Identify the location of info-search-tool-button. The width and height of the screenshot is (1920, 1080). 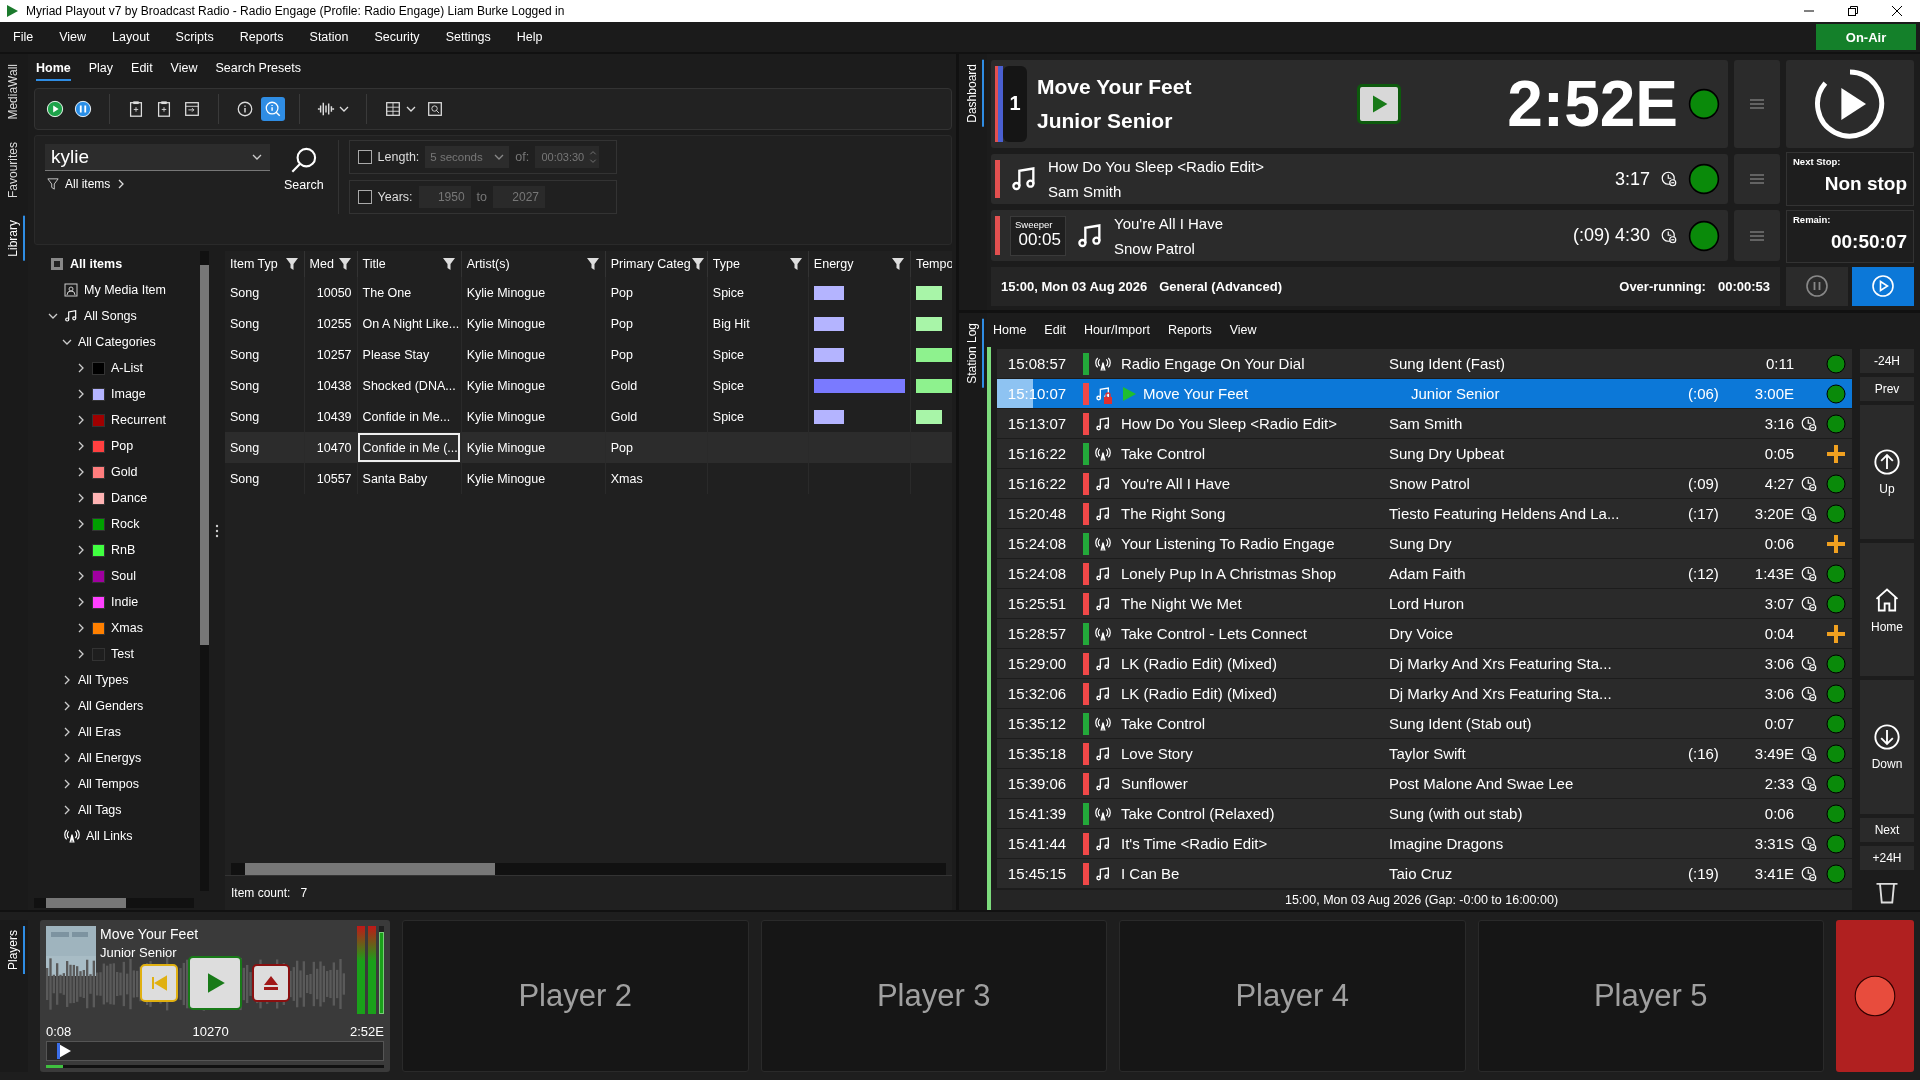
(273, 109).